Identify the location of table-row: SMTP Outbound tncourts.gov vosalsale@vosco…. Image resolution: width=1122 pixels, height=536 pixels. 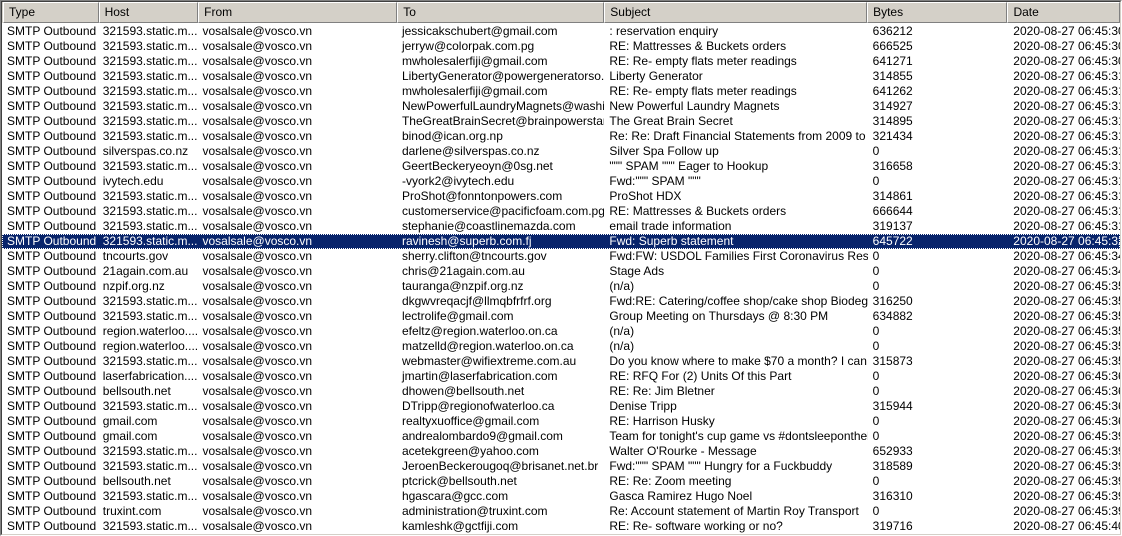
(561, 256).